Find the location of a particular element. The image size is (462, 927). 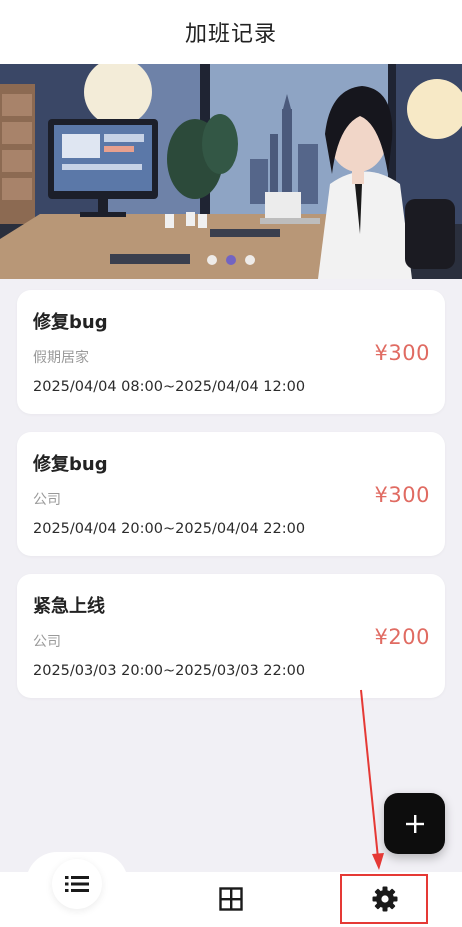

tab-list is located at coordinates (77, 884).